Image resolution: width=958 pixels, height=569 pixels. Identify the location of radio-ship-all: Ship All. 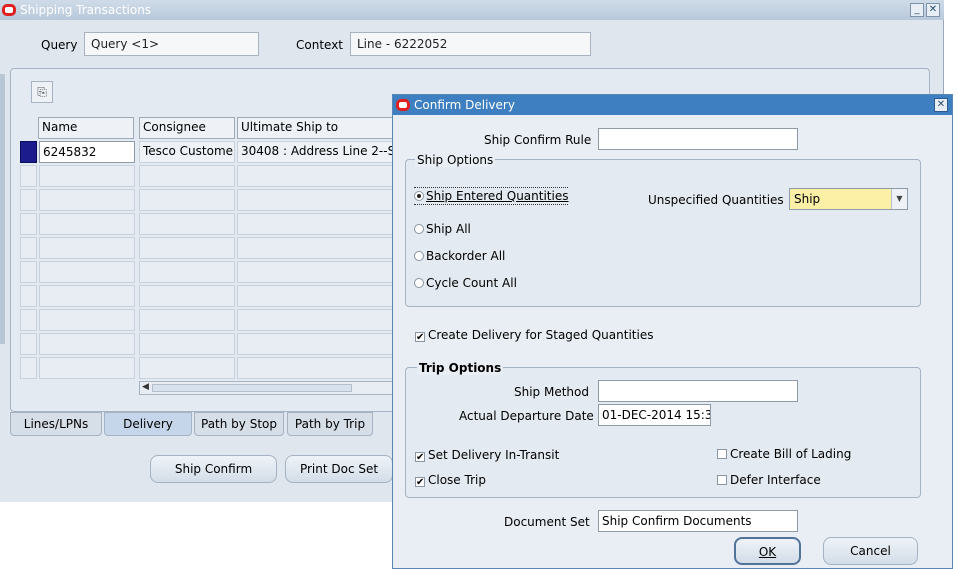
(442, 229).